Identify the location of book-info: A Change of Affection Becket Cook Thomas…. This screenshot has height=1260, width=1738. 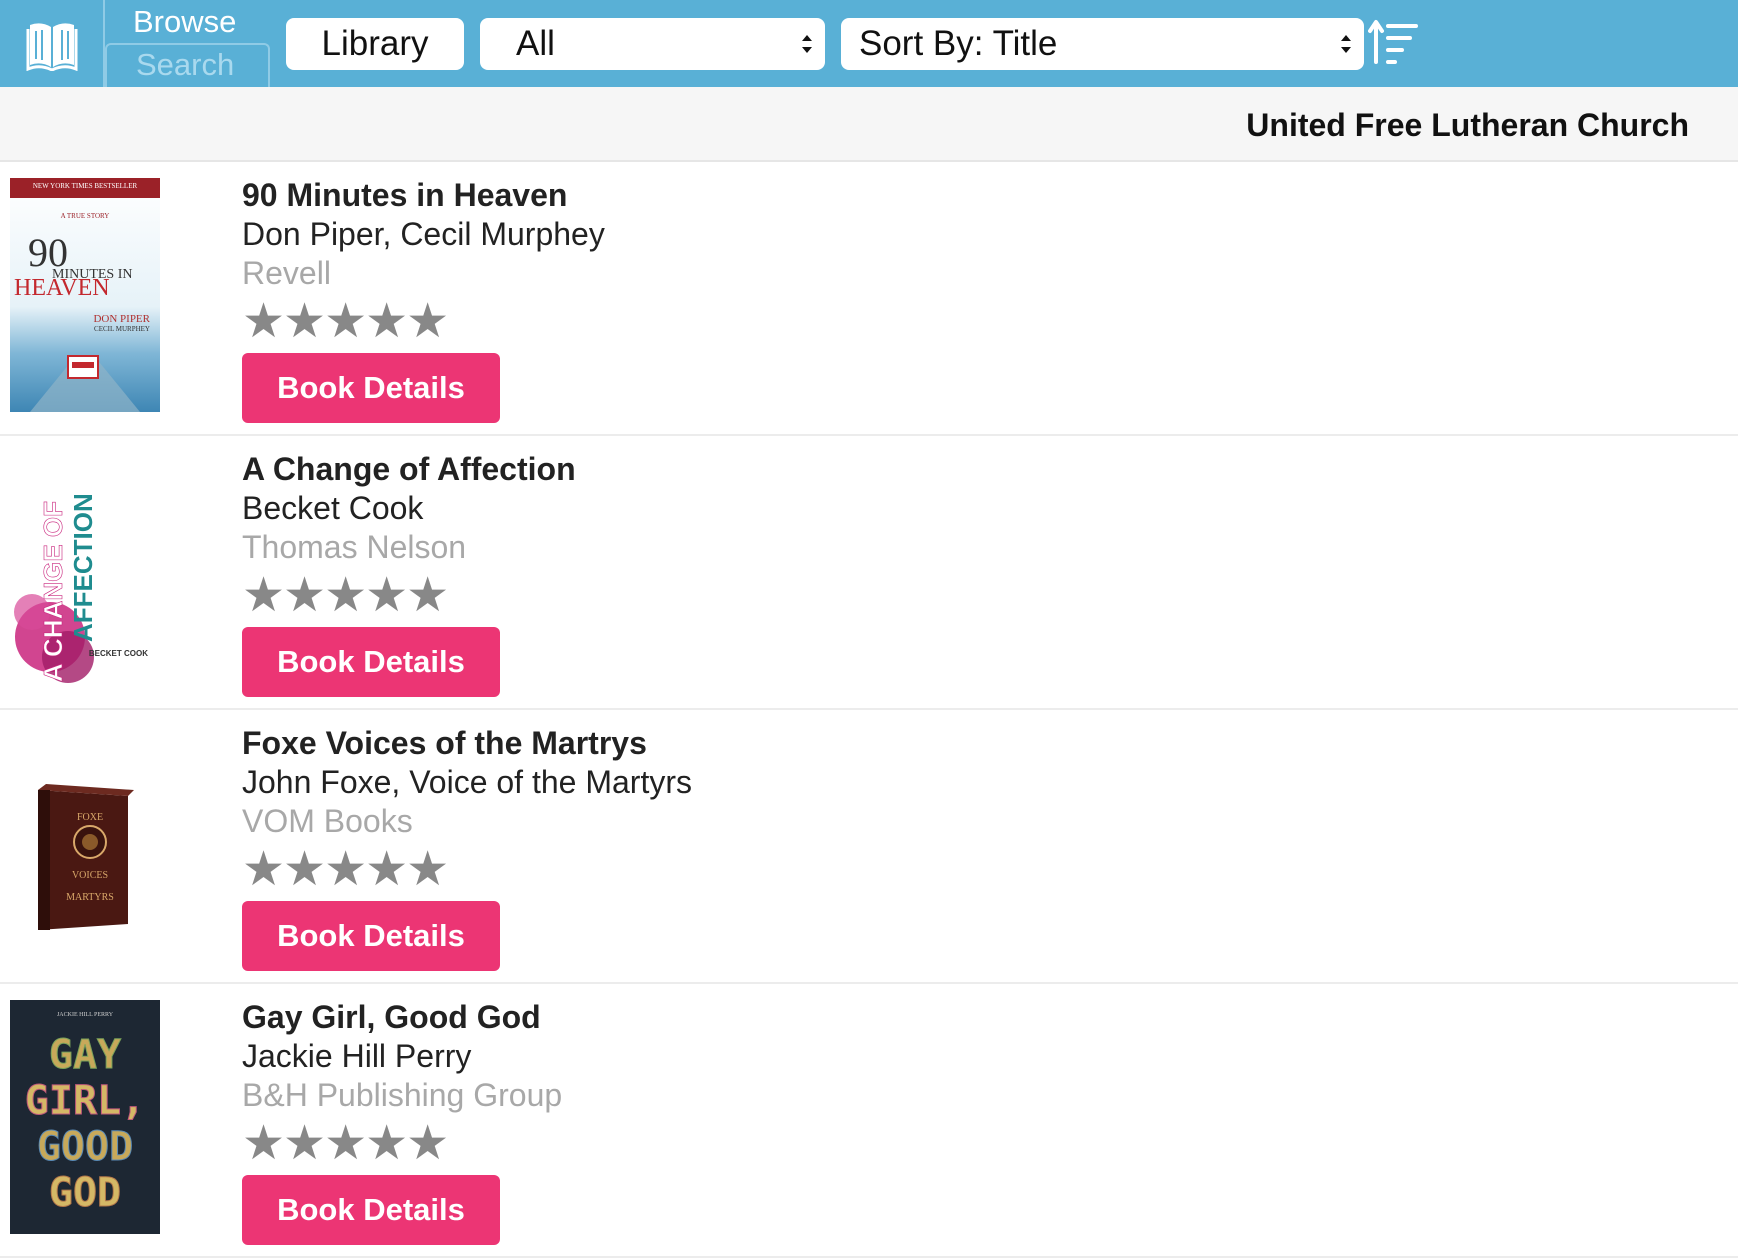
(409, 573).